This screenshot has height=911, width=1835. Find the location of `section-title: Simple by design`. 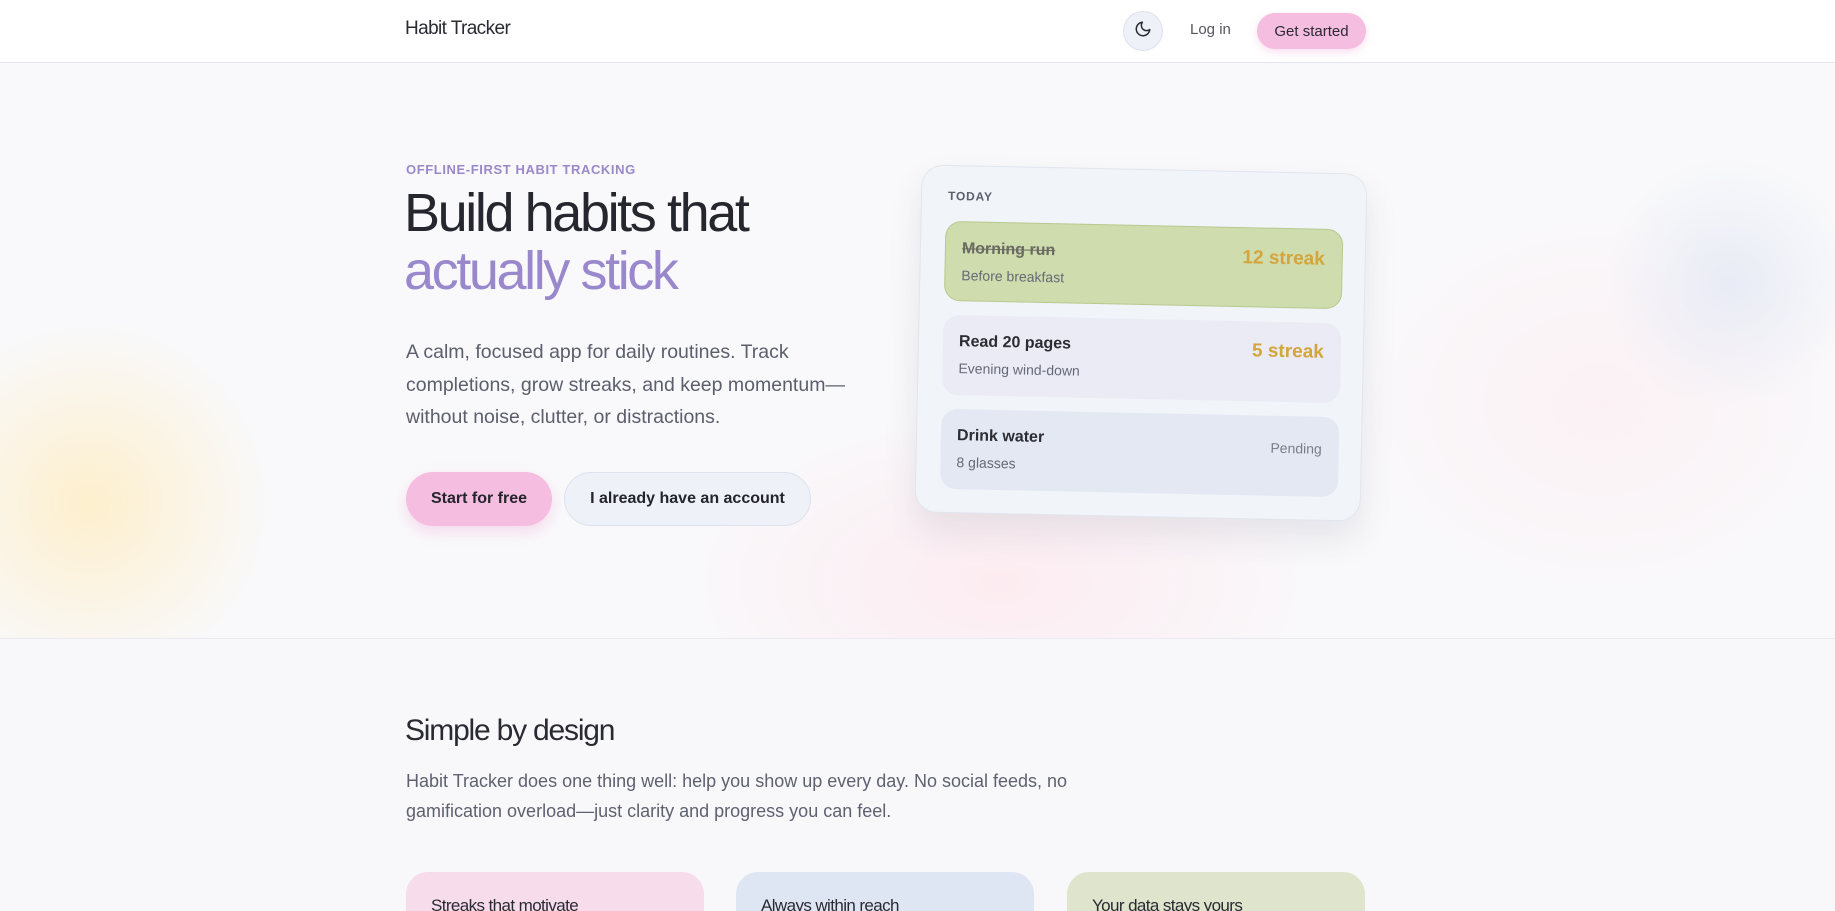

section-title: Simple by design is located at coordinates (510, 730).